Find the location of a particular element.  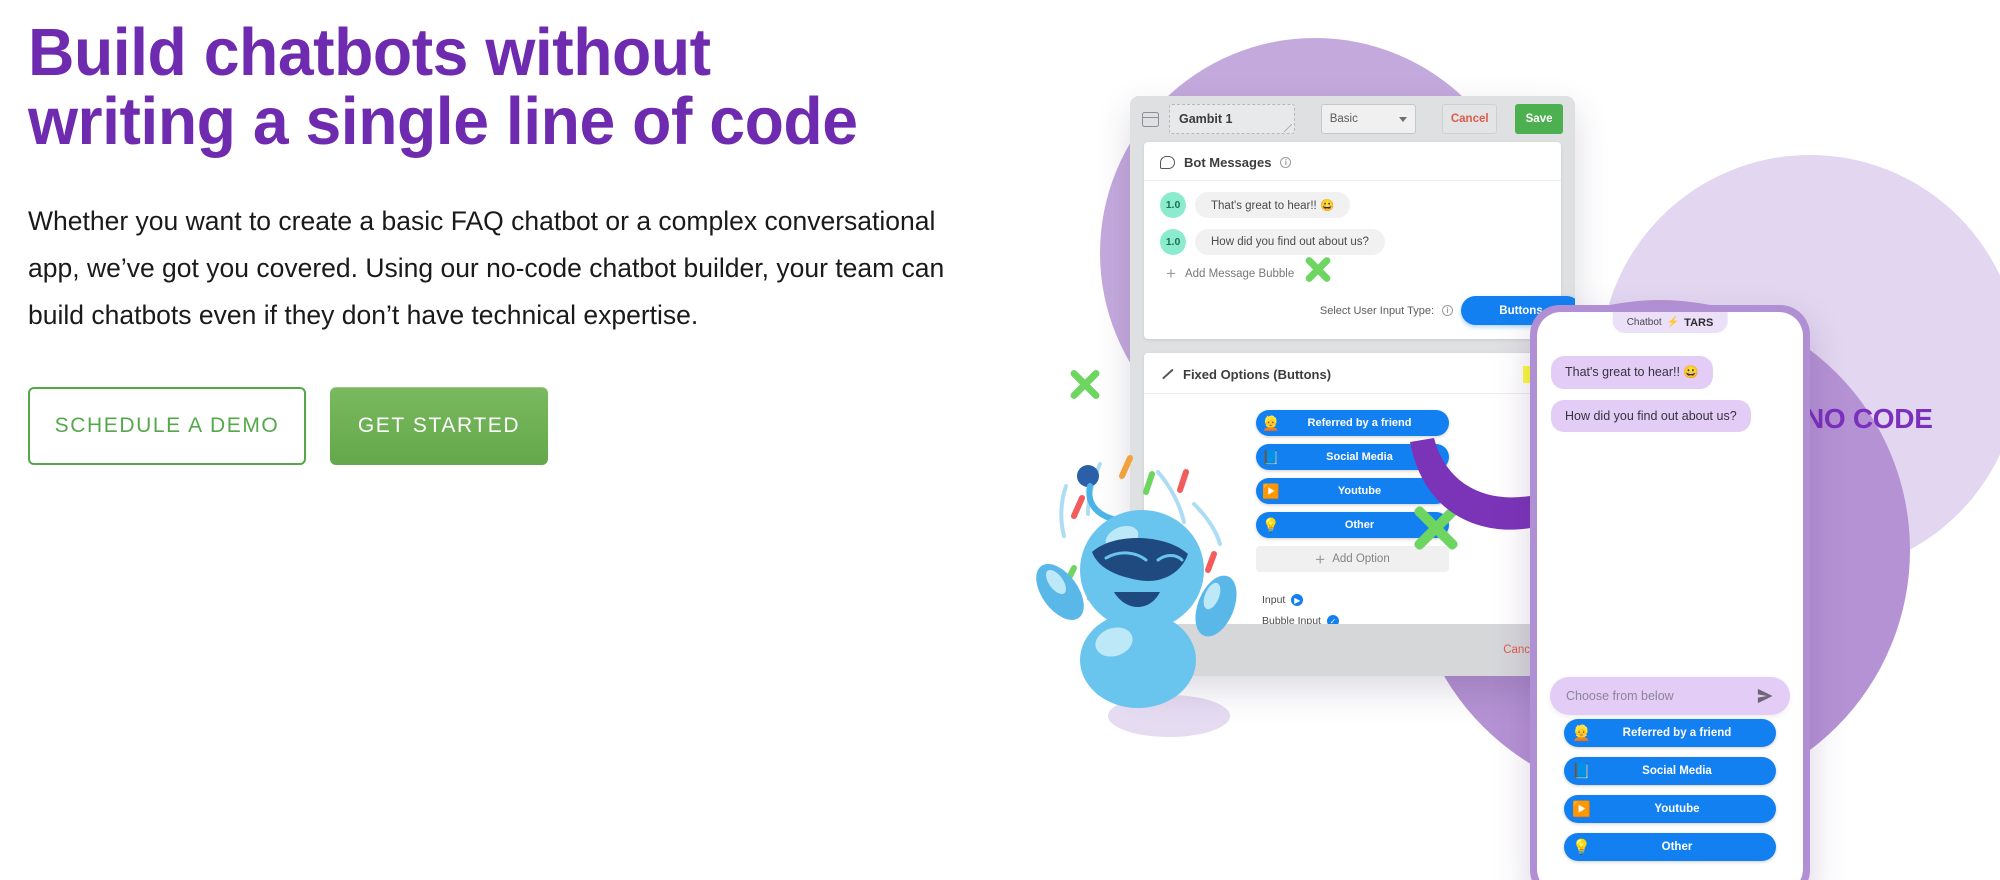

option-button: 📘 Social Media is located at coordinates (1670, 771).